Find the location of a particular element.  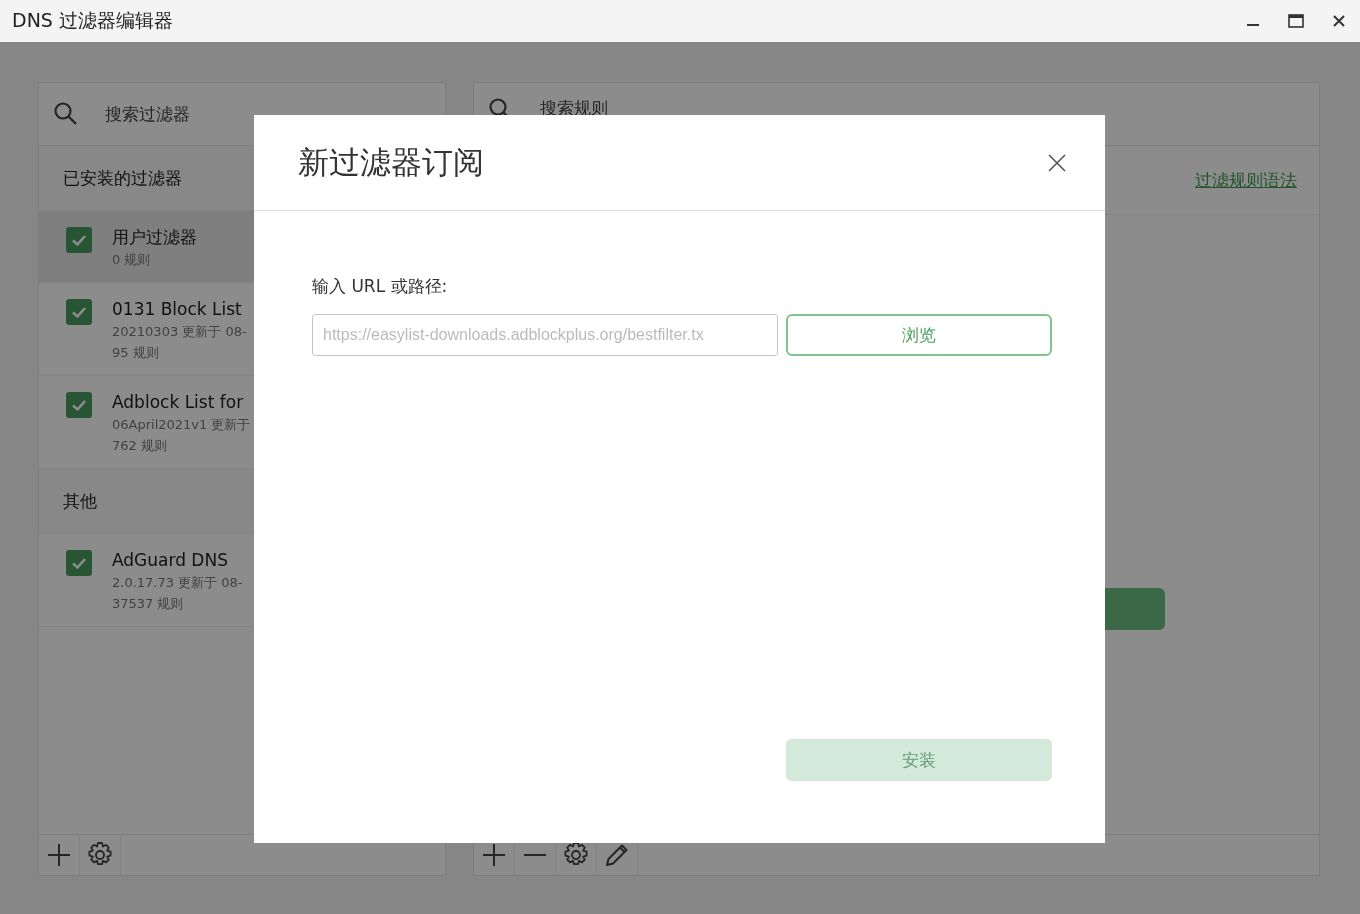

filter-name: AdGuard DNS is located at coordinates (170, 560).